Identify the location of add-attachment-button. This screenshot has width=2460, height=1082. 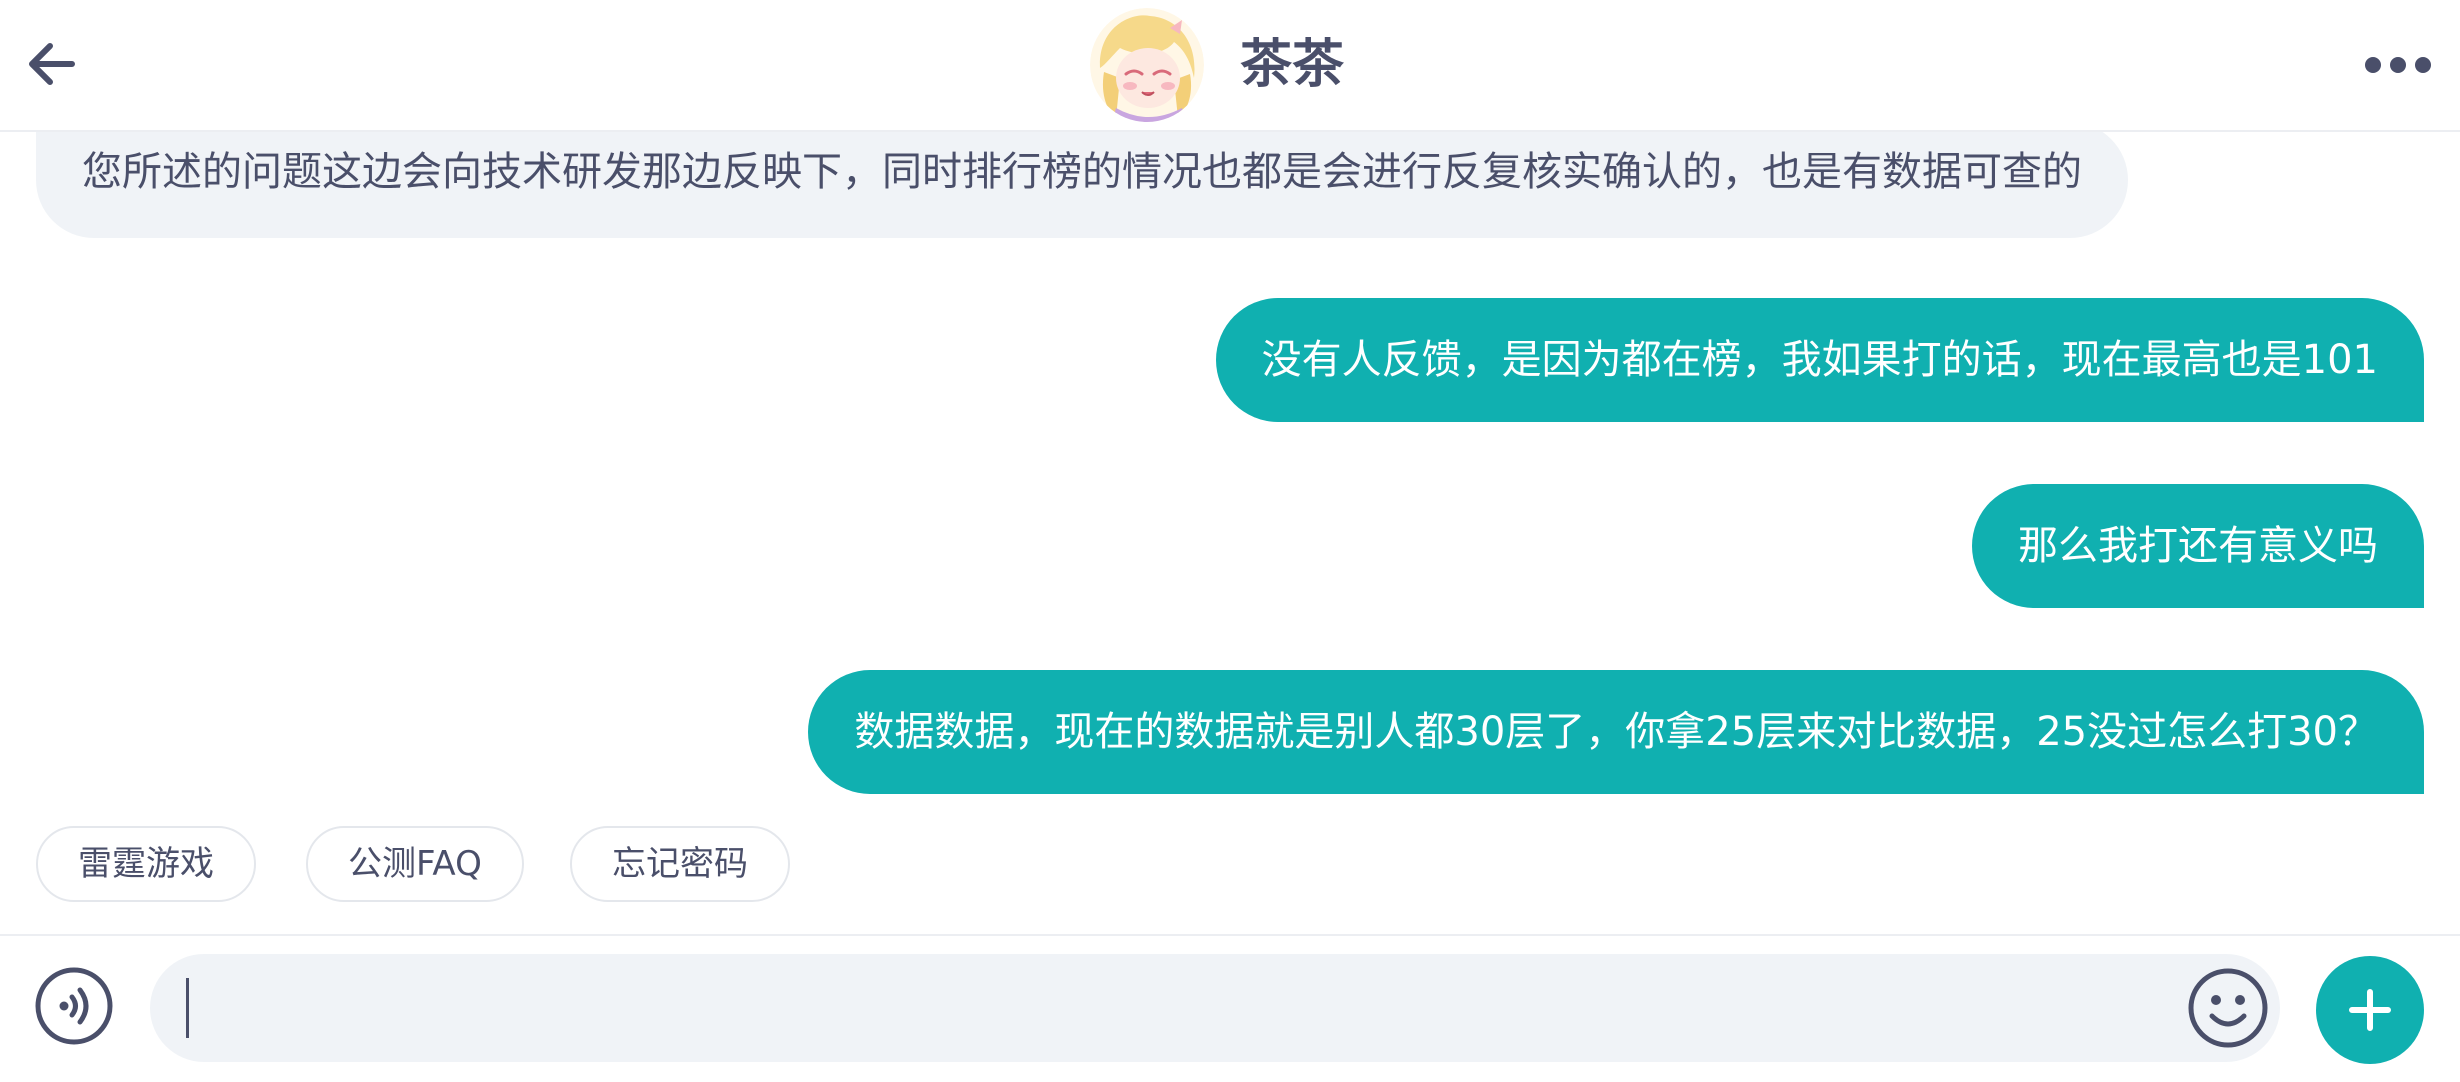
(2370, 1010).